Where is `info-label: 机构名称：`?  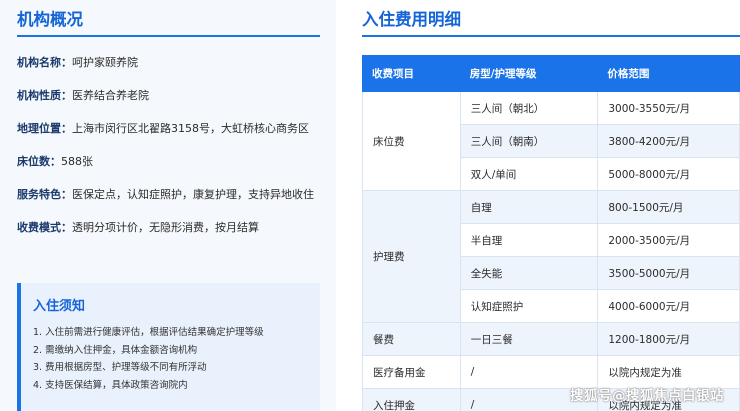 info-label: 机构名称： is located at coordinates (44, 62).